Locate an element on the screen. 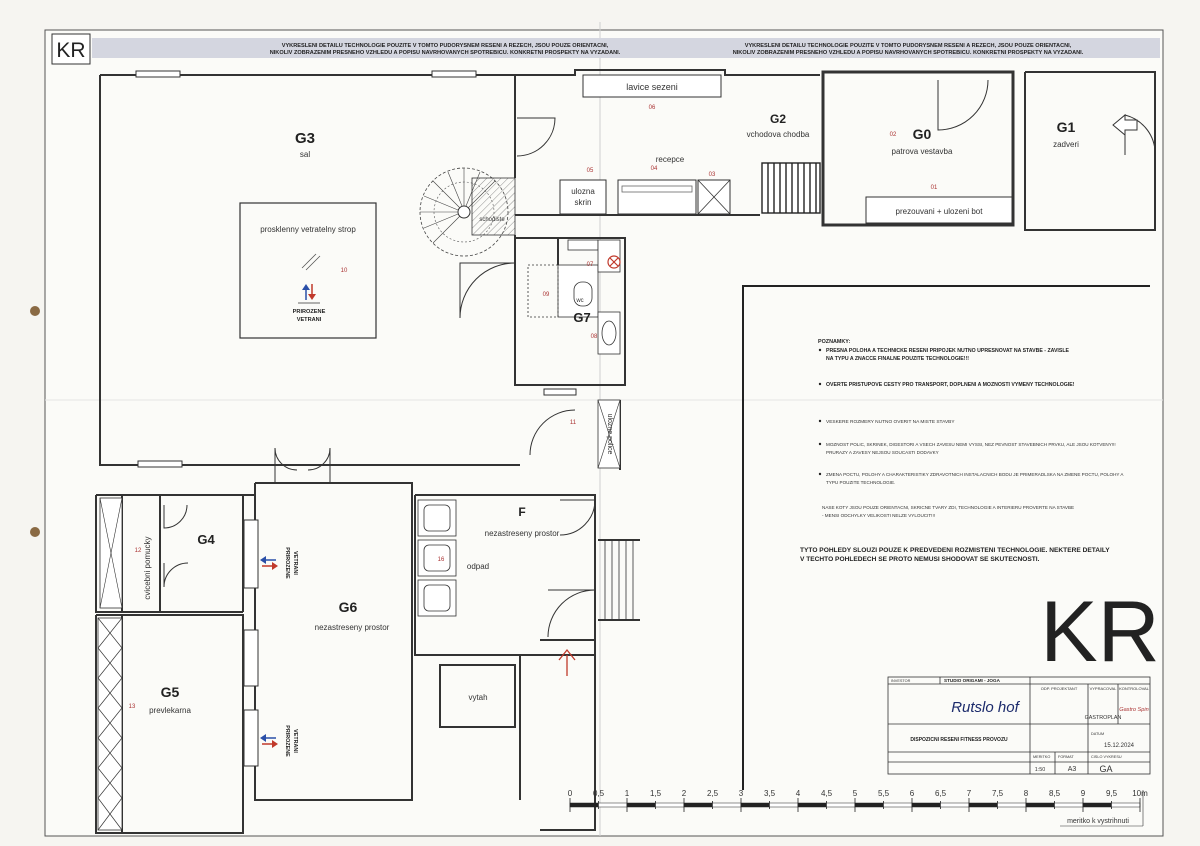  scale-tick-label: 2 is located at coordinates (684, 793).